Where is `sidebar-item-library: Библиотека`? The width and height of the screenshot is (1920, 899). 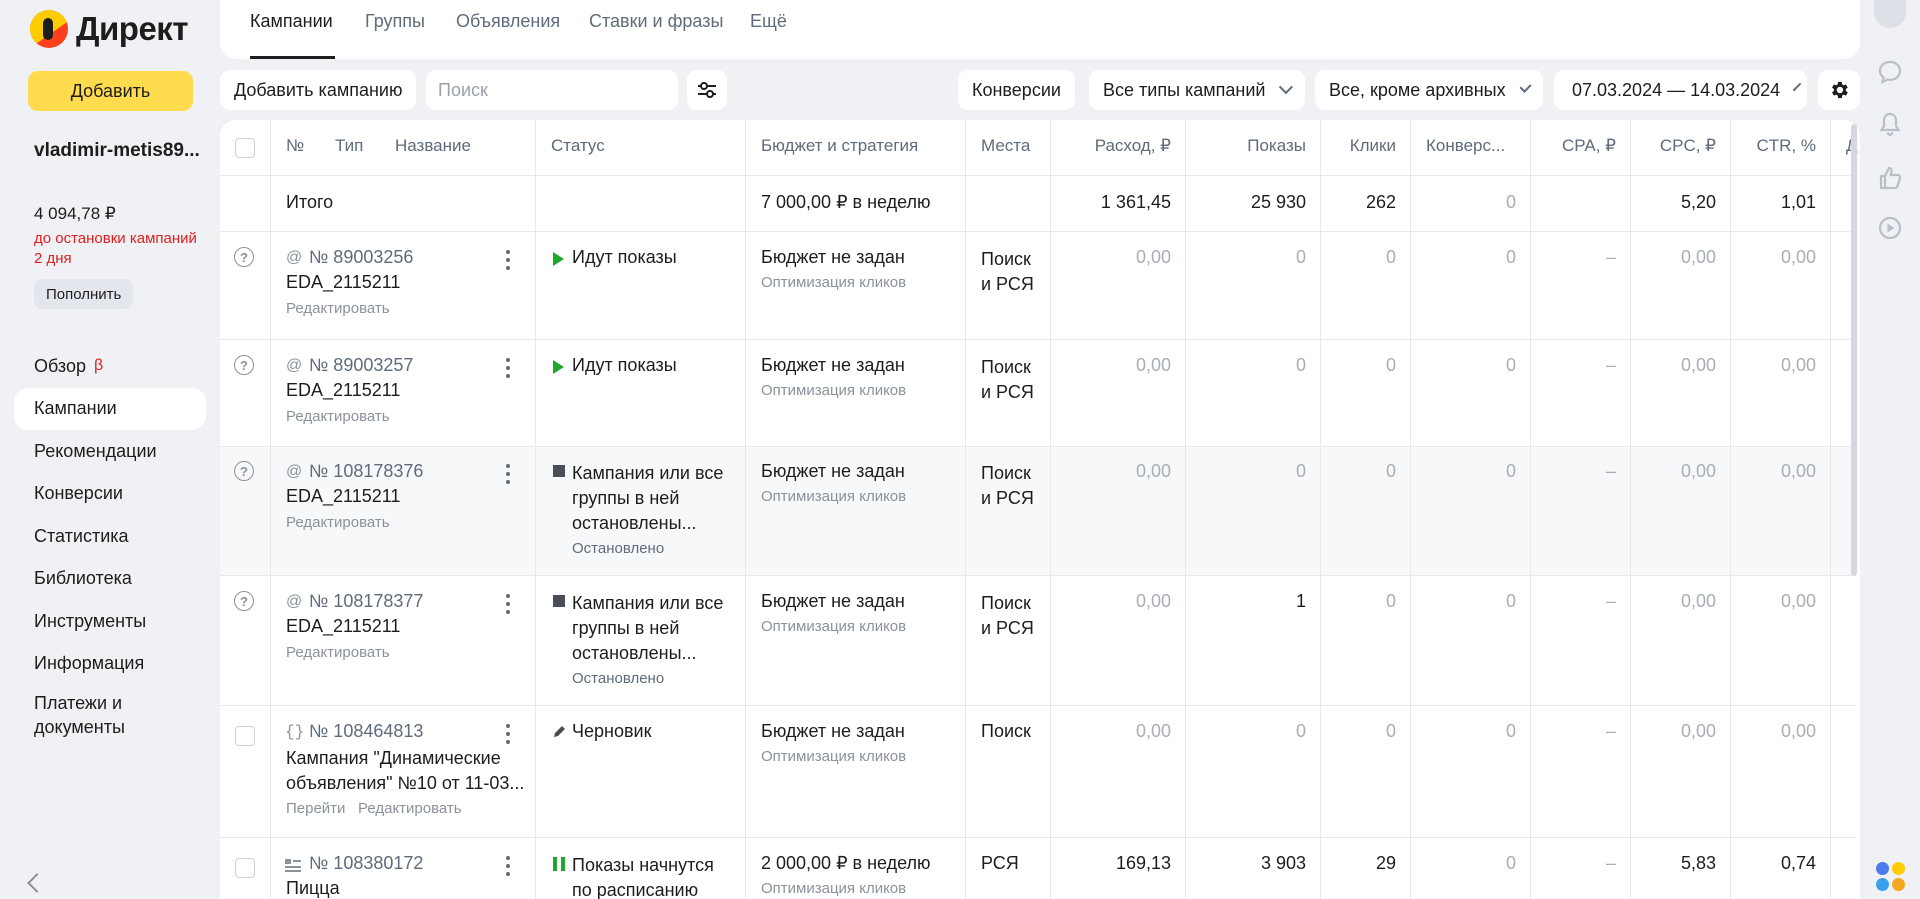
sidebar-item-library: Библиотека is located at coordinates (110, 579).